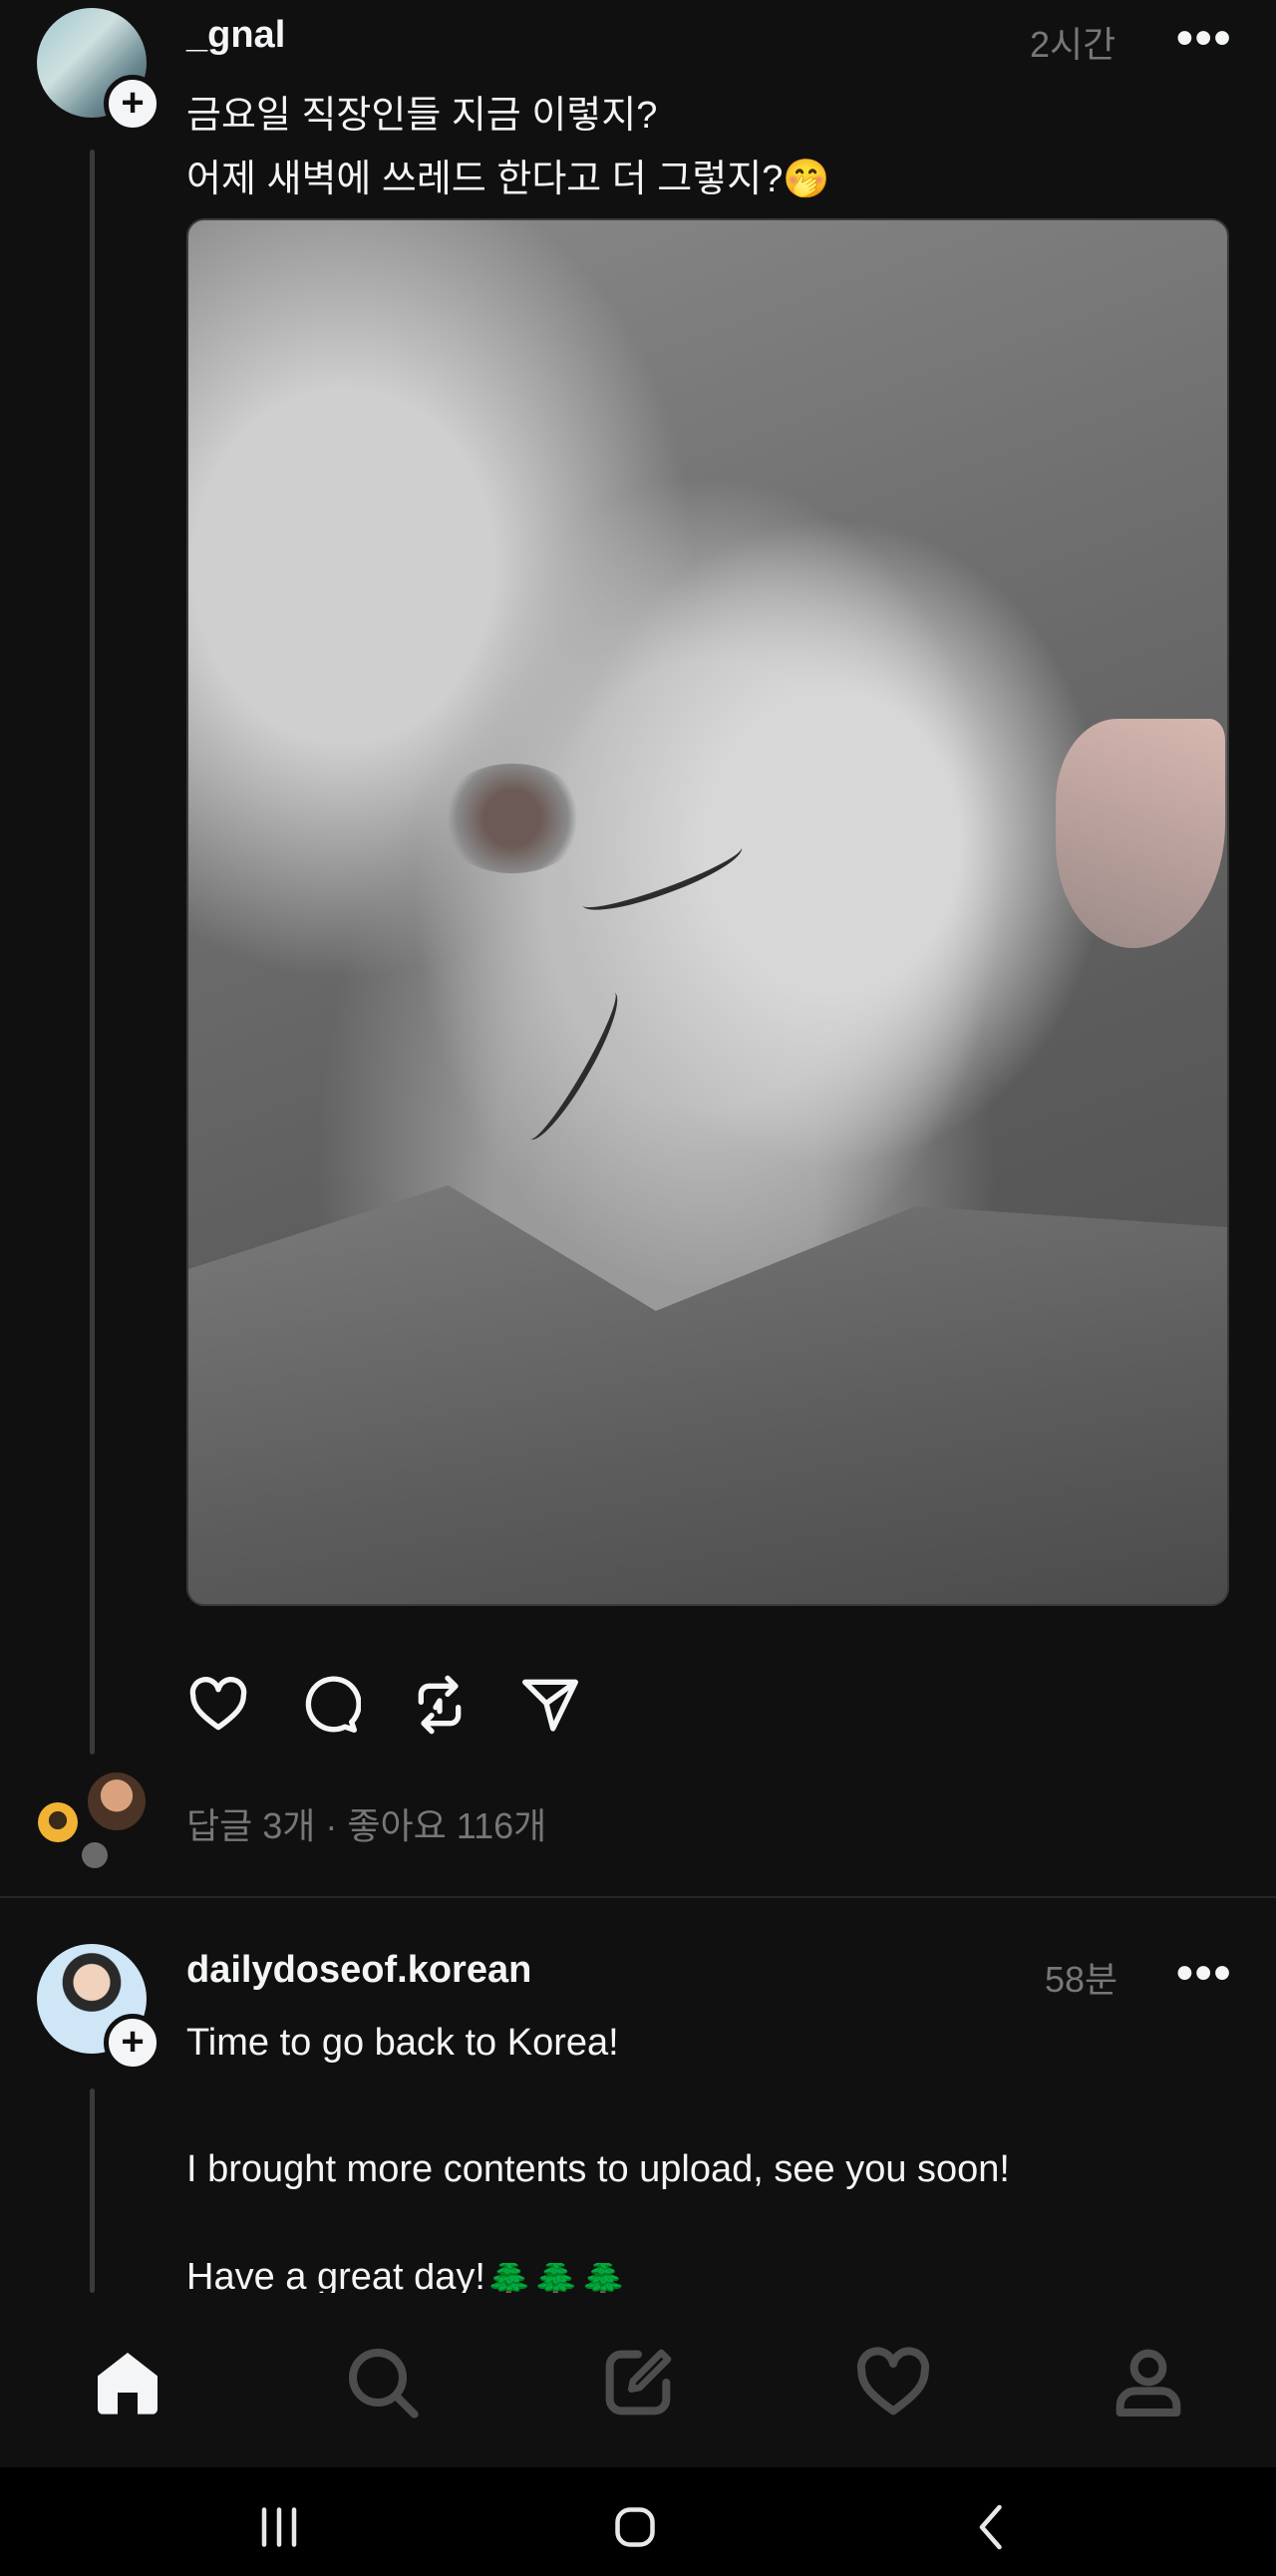  I want to click on system-navigation-bar, so click(638, 2521).